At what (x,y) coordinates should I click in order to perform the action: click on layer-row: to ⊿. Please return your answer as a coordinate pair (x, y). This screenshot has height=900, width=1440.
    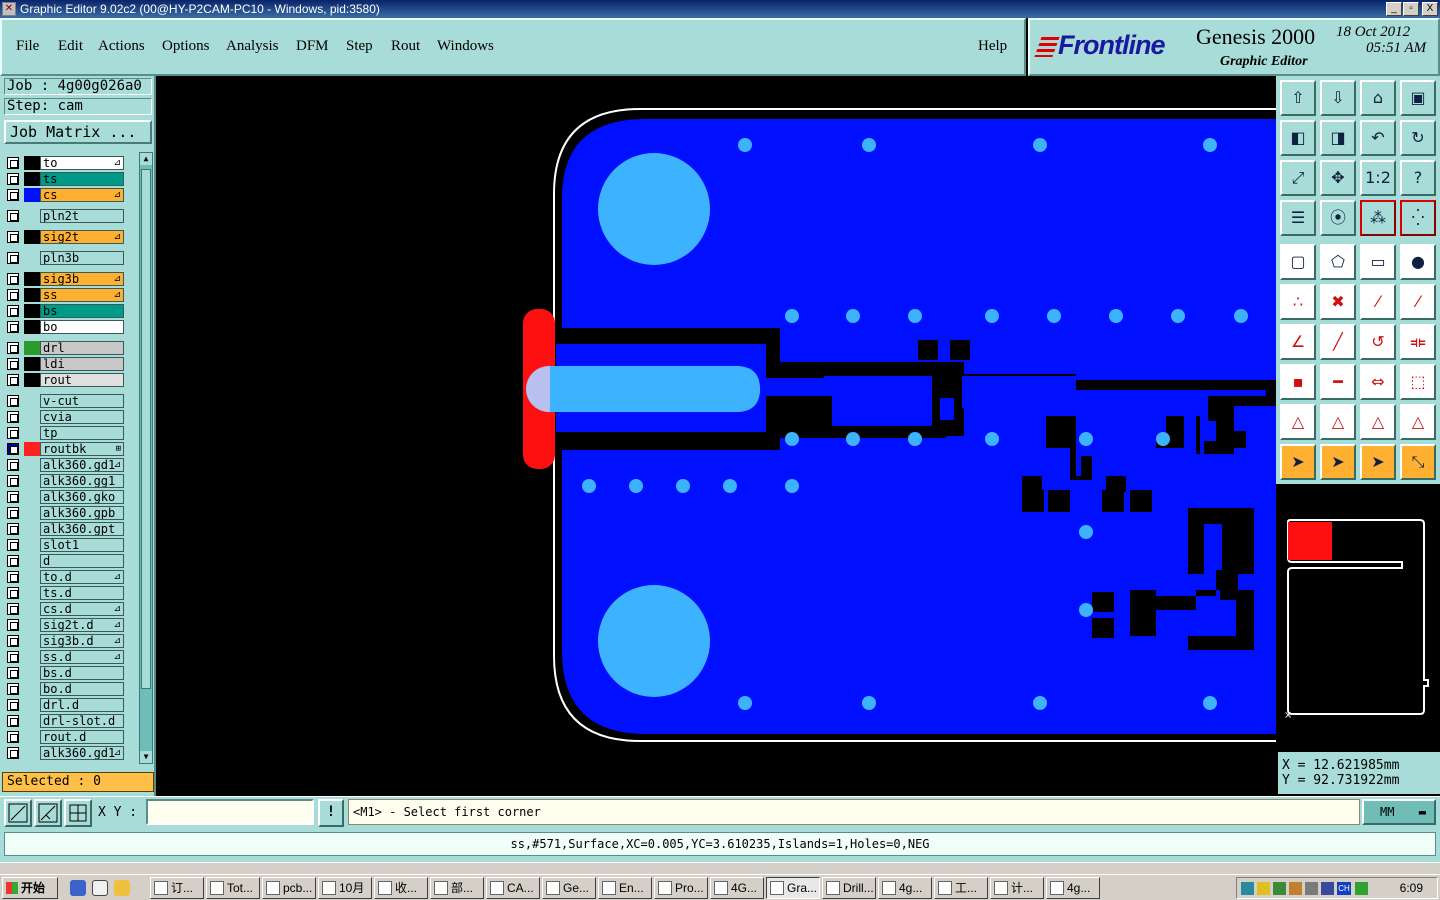
    Looking at the image, I should click on (71, 163).